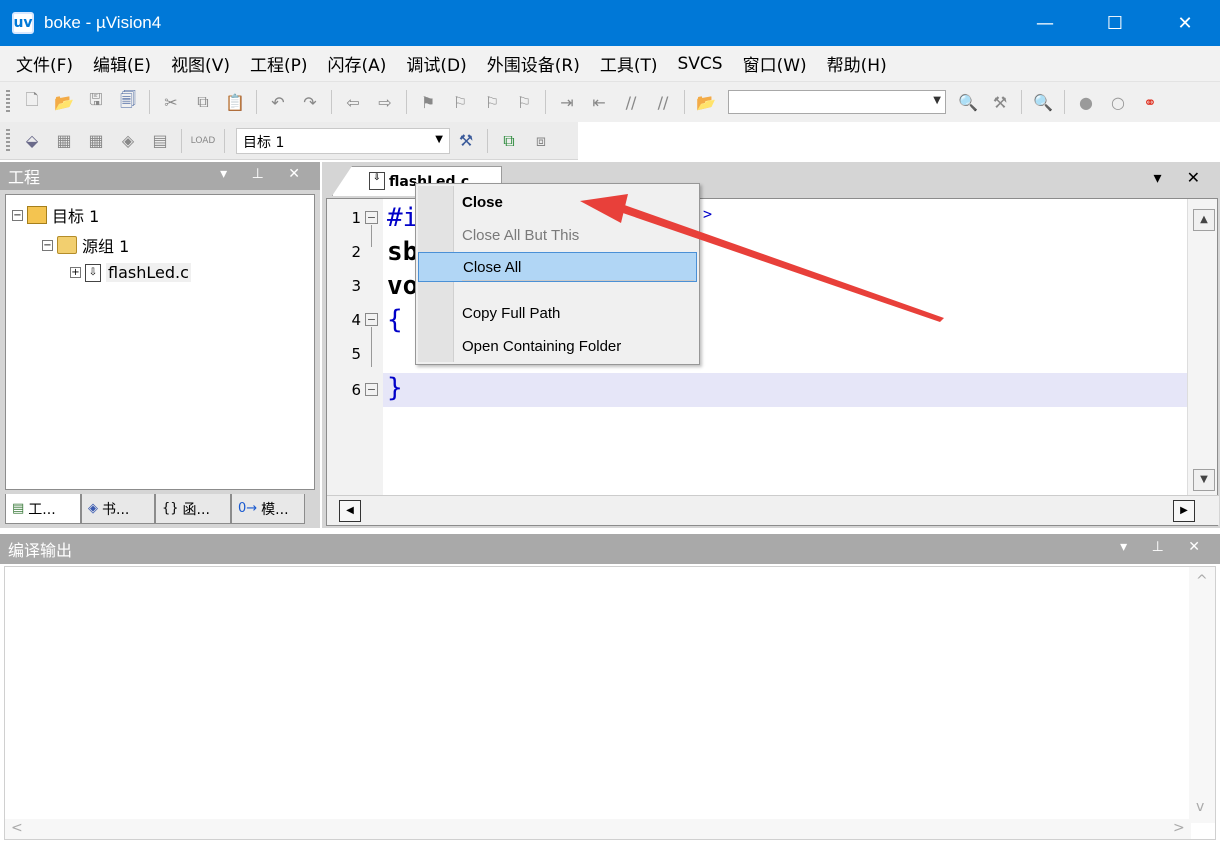 The image size is (1220, 844). I want to click on find-icon: 🔍, so click(968, 102).